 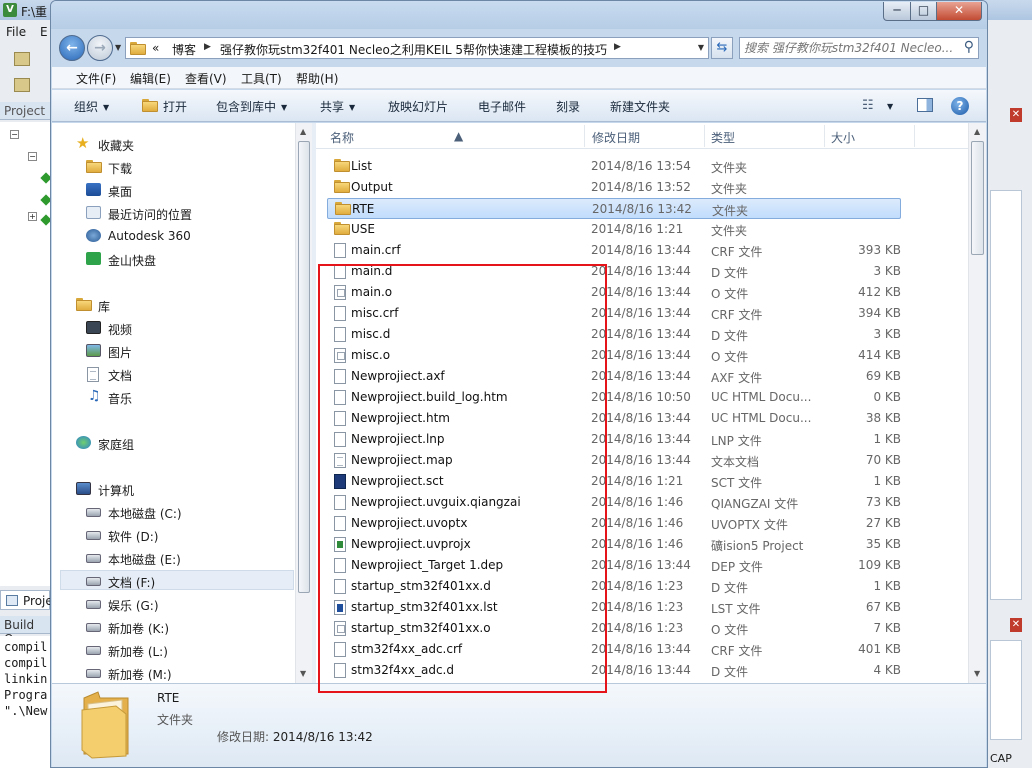 I want to click on file-row: misc.crf 2014/8/16 13:44 CRF 文件 394 KB, so click(x=614, y=313).